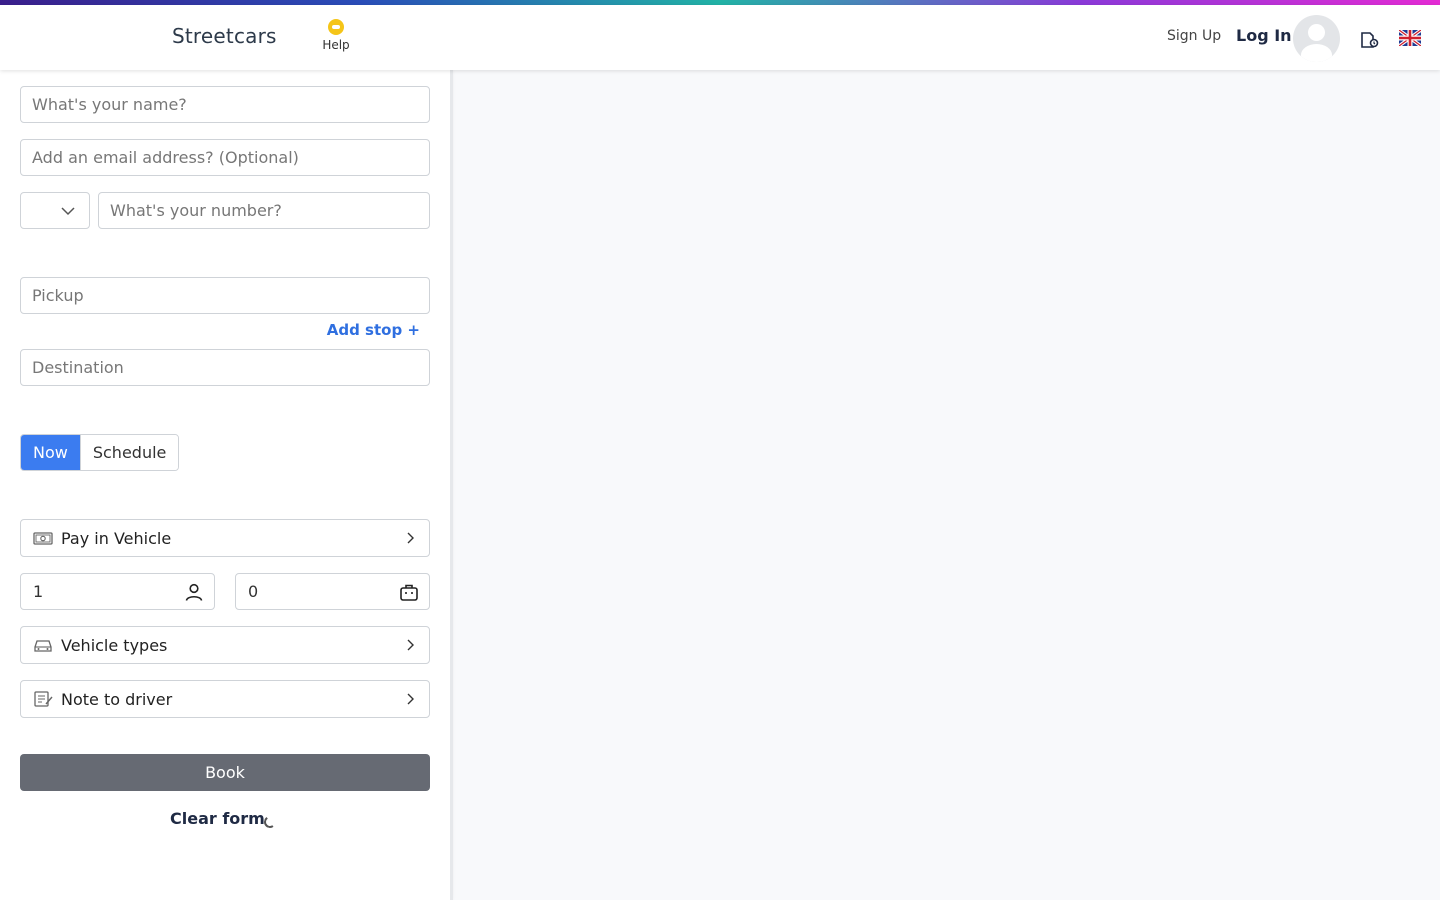 The height and width of the screenshot is (900, 1440). What do you see at coordinates (336, 35) in the screenshot?
I see `help-button: Help` at bounding box center [336, 35].